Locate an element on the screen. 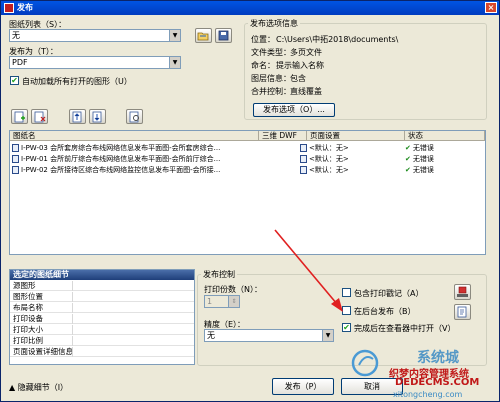  layer-info-label: 图层信息： is located at coordinates (271, 78).